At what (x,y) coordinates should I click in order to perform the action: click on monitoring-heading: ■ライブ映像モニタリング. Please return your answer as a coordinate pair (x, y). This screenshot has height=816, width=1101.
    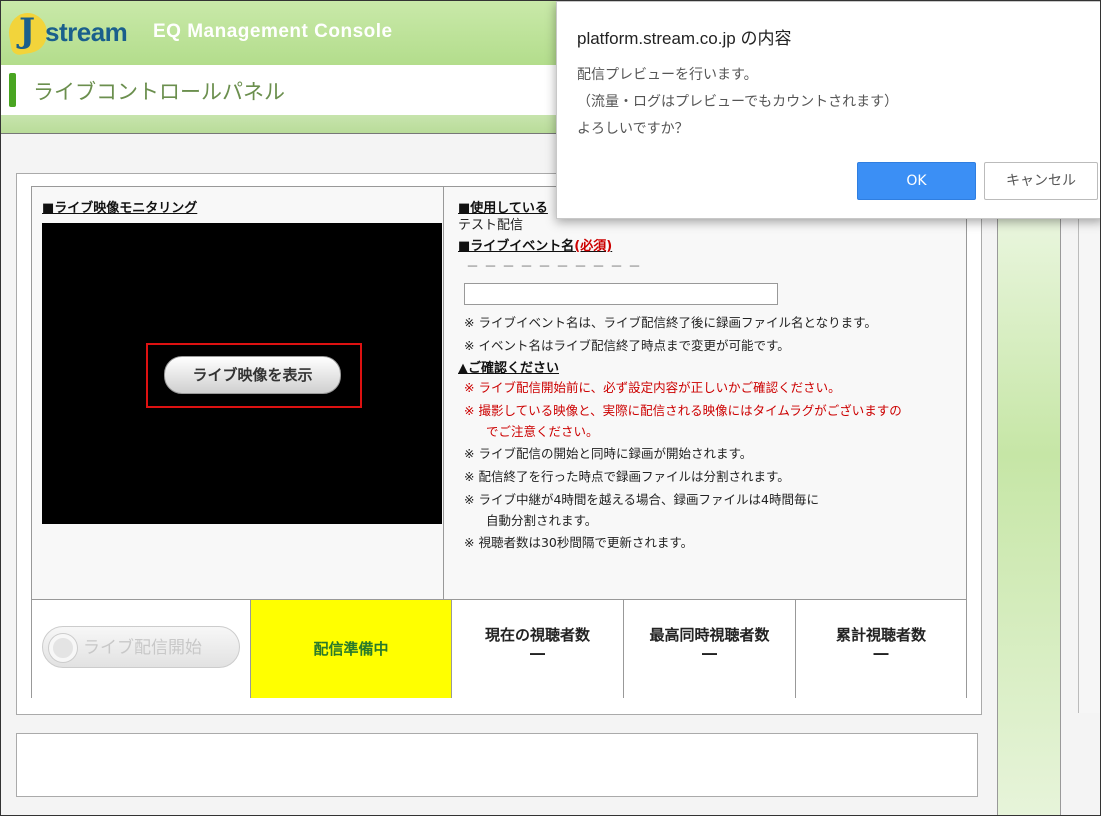
    Looking at the image, I should click on (120, 208).